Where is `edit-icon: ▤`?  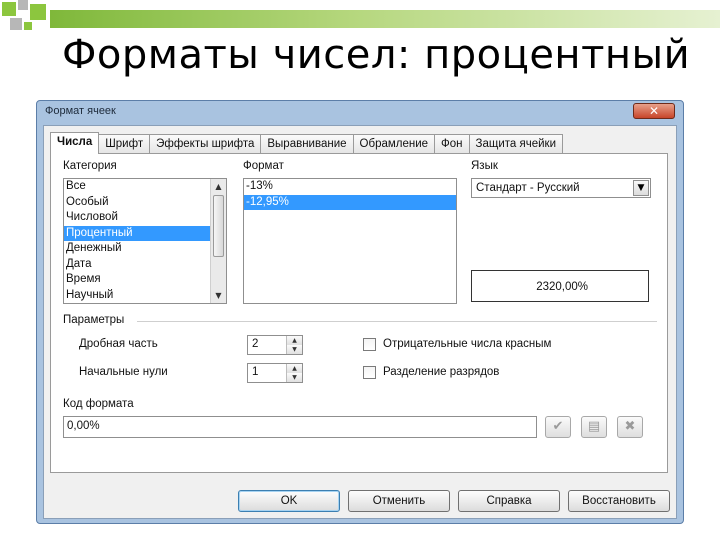
edit-icon: ▤ is located at coordinates (594, 426).